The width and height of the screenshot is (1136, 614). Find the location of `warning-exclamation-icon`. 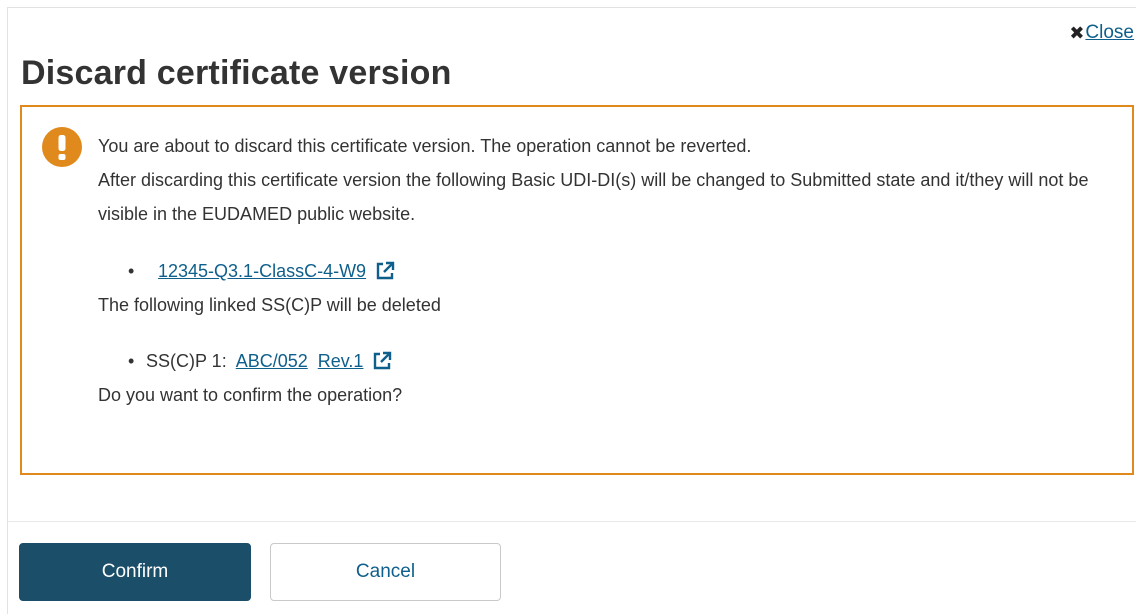

warning-exclamation-icon is located at coordinates (62, 147).